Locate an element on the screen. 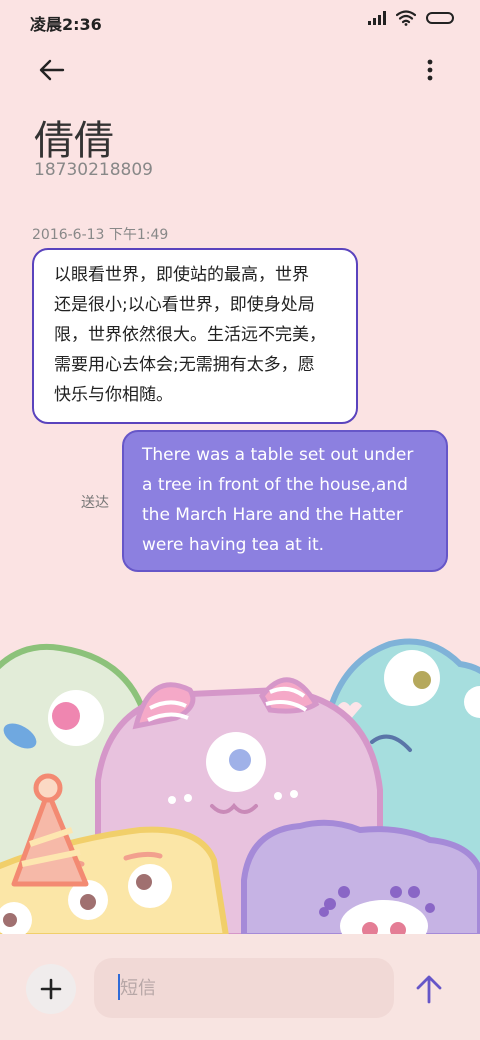 This screenshot has height=1040, width=480. message-input-container is located at coordinates (244, 988).